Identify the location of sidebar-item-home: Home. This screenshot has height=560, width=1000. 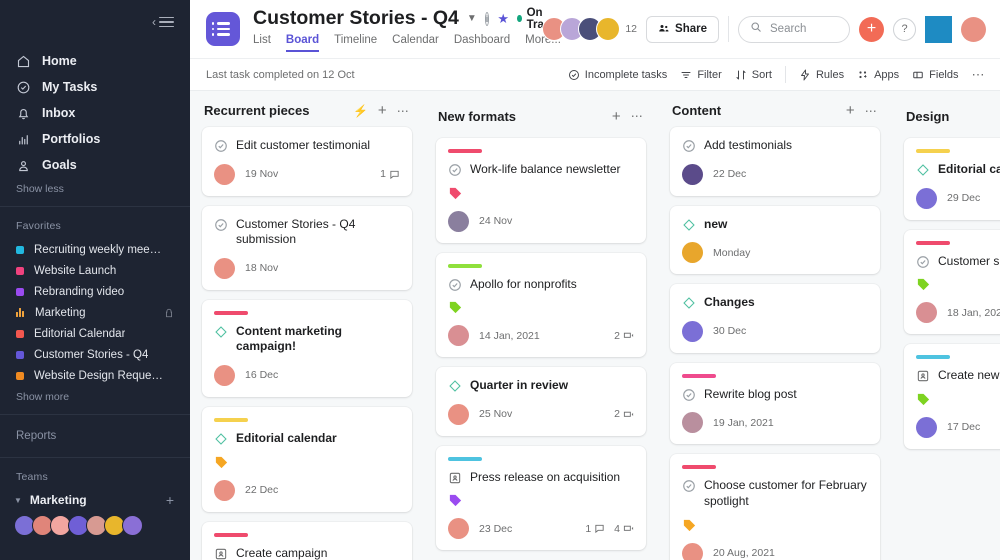
(95, 61).